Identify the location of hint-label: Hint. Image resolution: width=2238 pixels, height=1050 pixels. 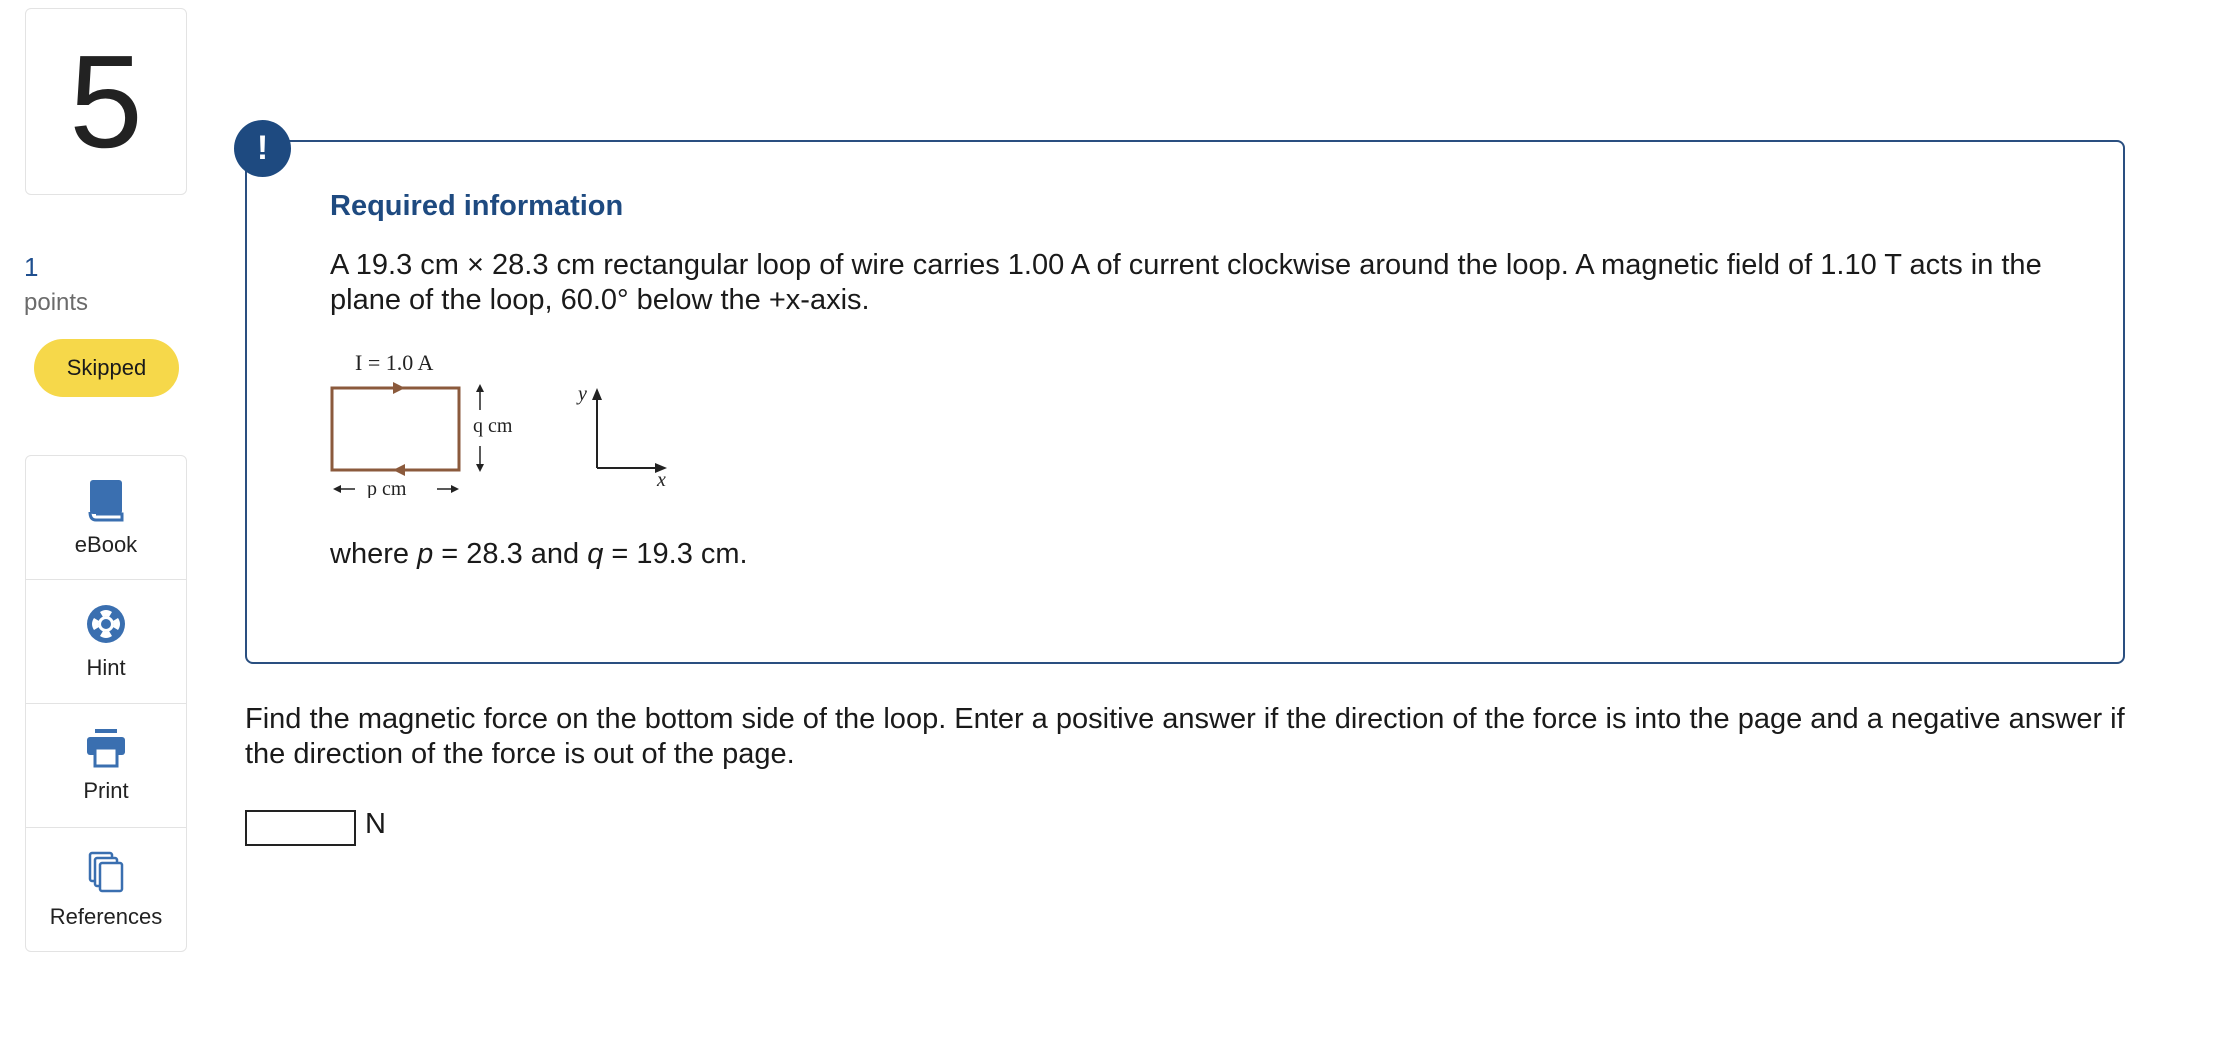
(106, 667).